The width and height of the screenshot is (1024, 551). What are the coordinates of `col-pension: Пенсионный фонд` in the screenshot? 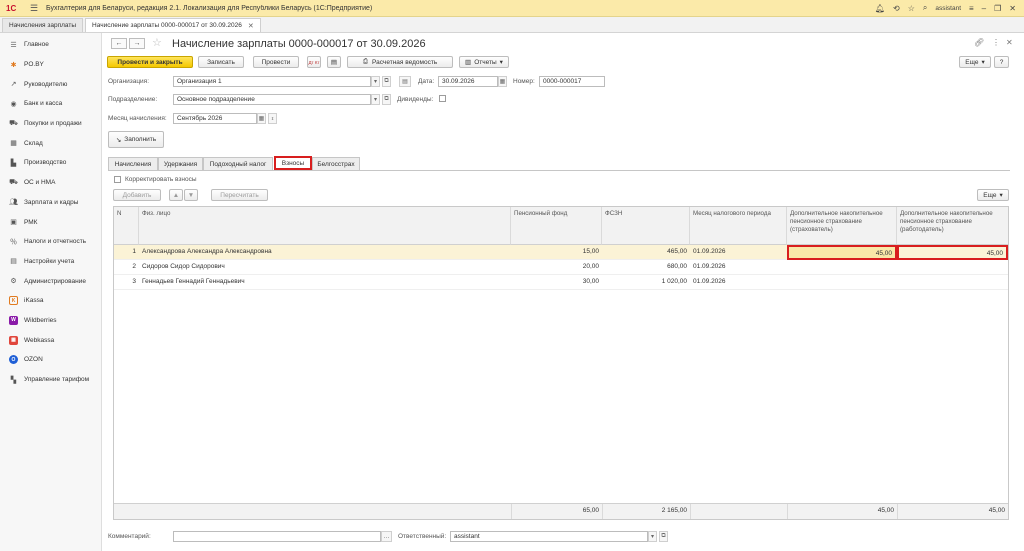 It's located at (556, 226).